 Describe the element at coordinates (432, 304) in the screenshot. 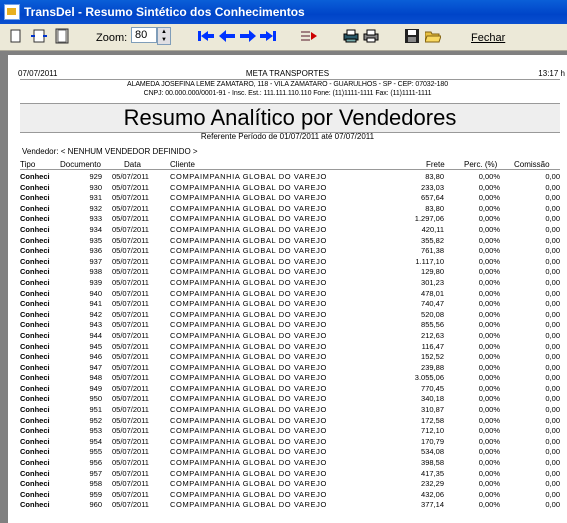

I see `cell-frete: 740,47` at that location.